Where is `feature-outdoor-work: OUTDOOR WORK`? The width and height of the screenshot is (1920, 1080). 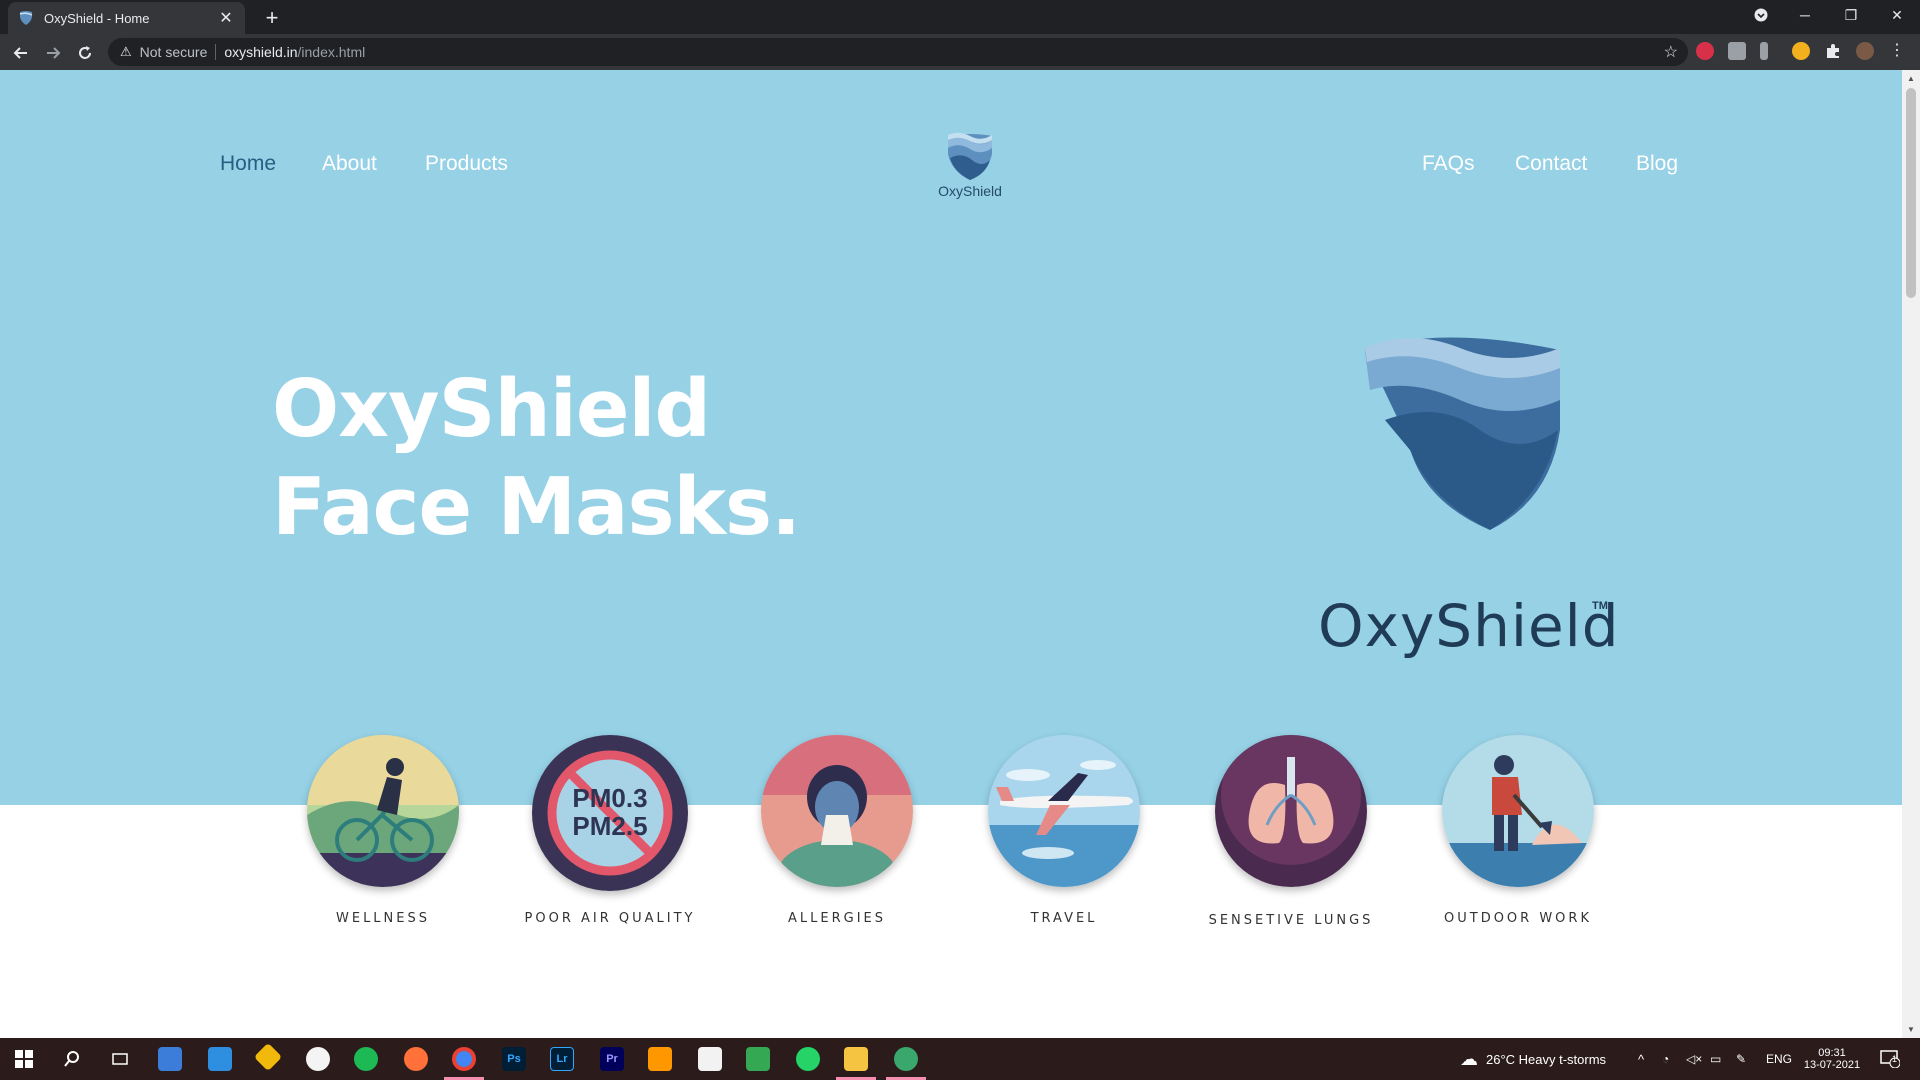
feature-outdoor-work: OUTDOOR WORK is located at coordinates (1518, 830).